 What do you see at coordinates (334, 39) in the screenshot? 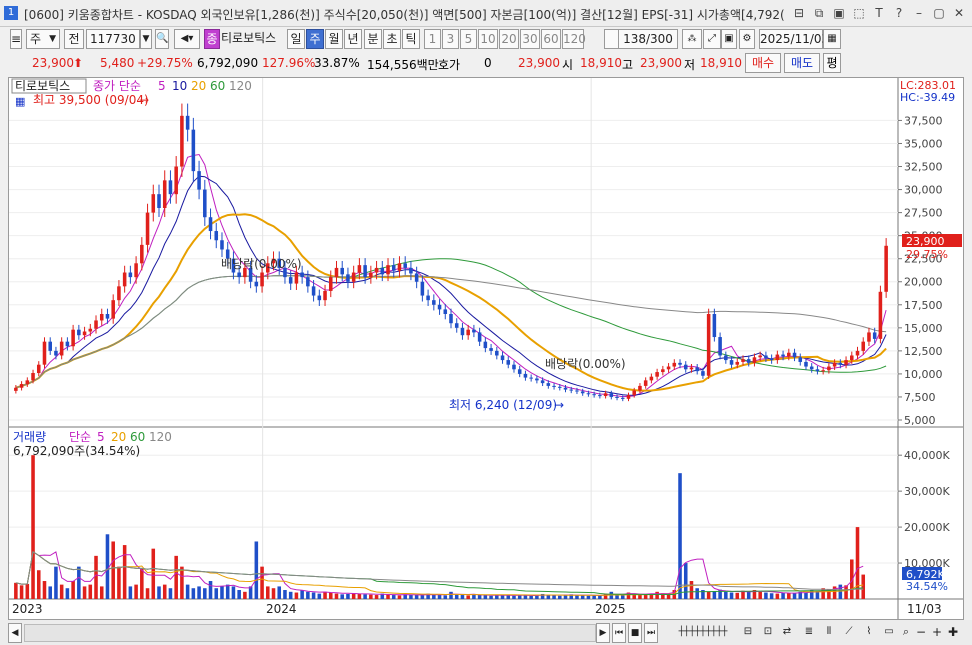
I see `period-month: 월` at bounding box center [334, 39].